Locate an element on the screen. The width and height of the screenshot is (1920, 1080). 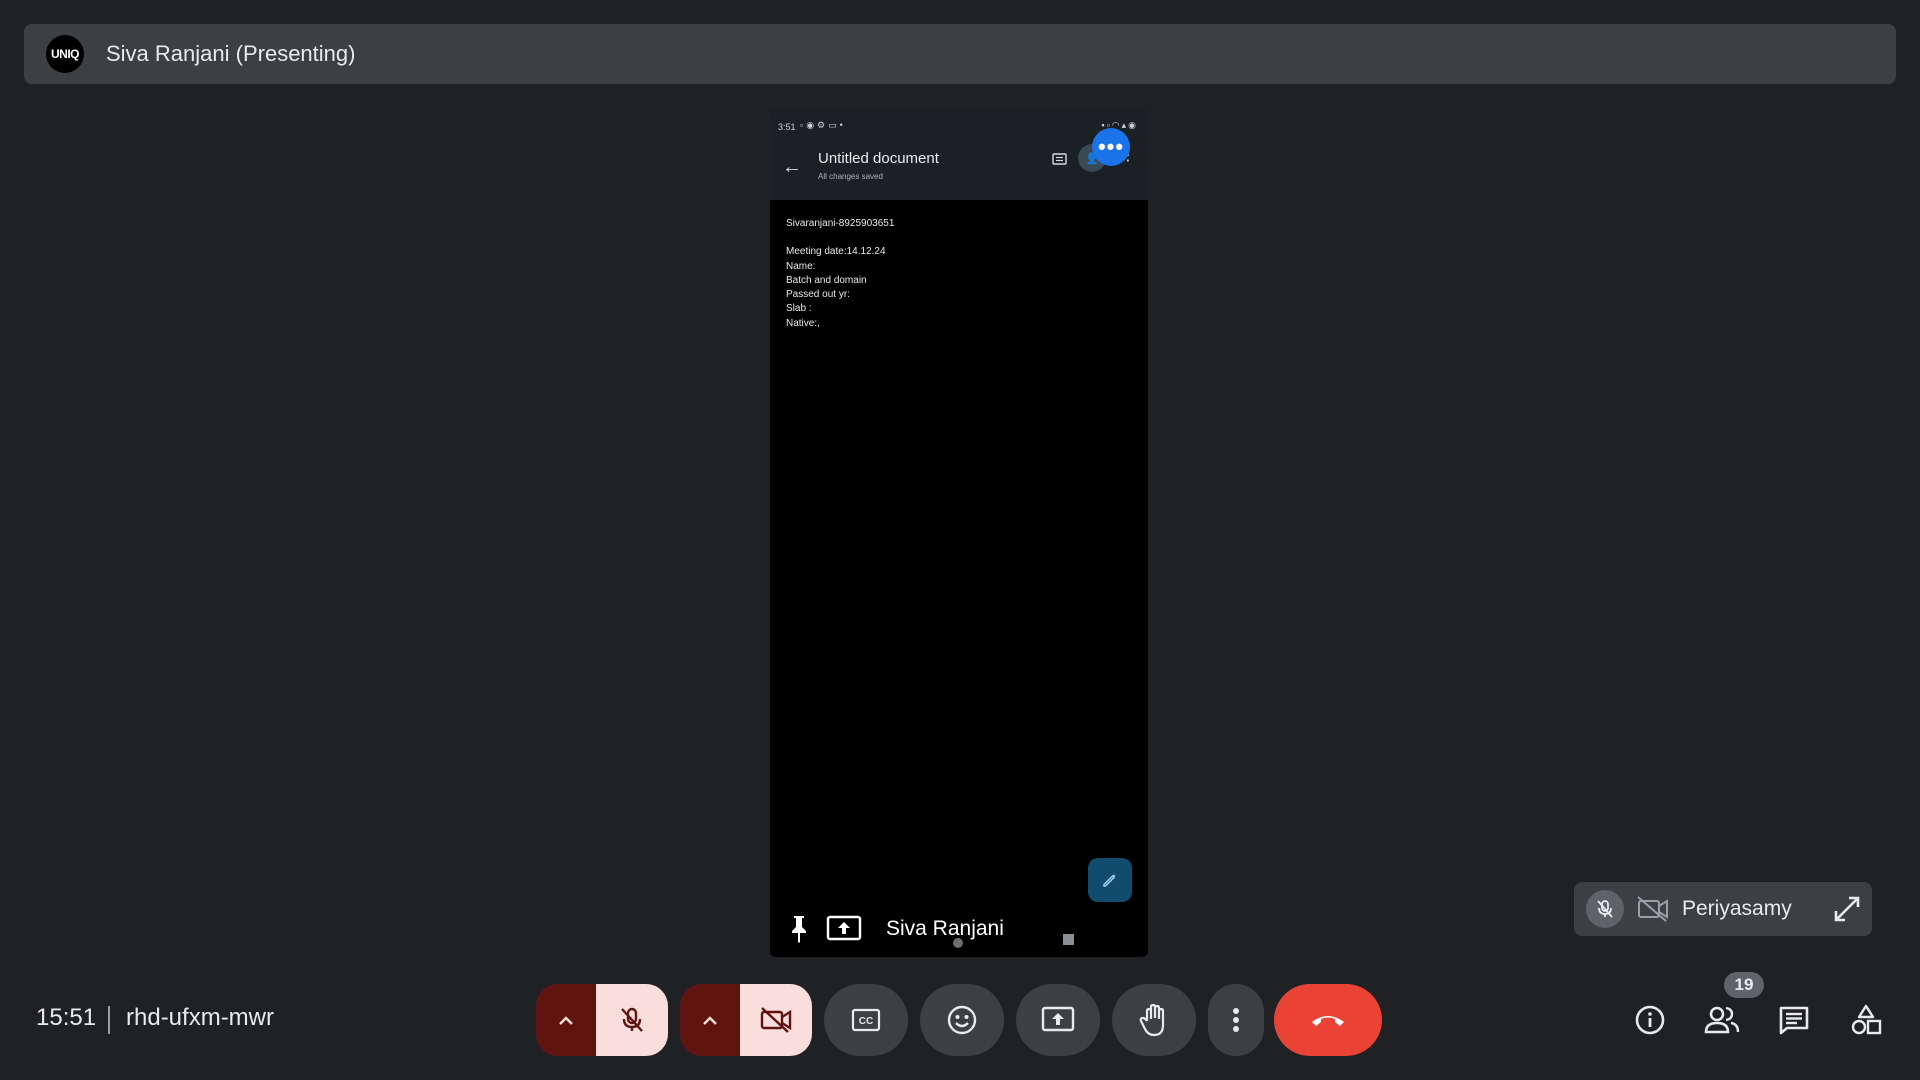
comment-icon is located at coordinates (1060, 160).